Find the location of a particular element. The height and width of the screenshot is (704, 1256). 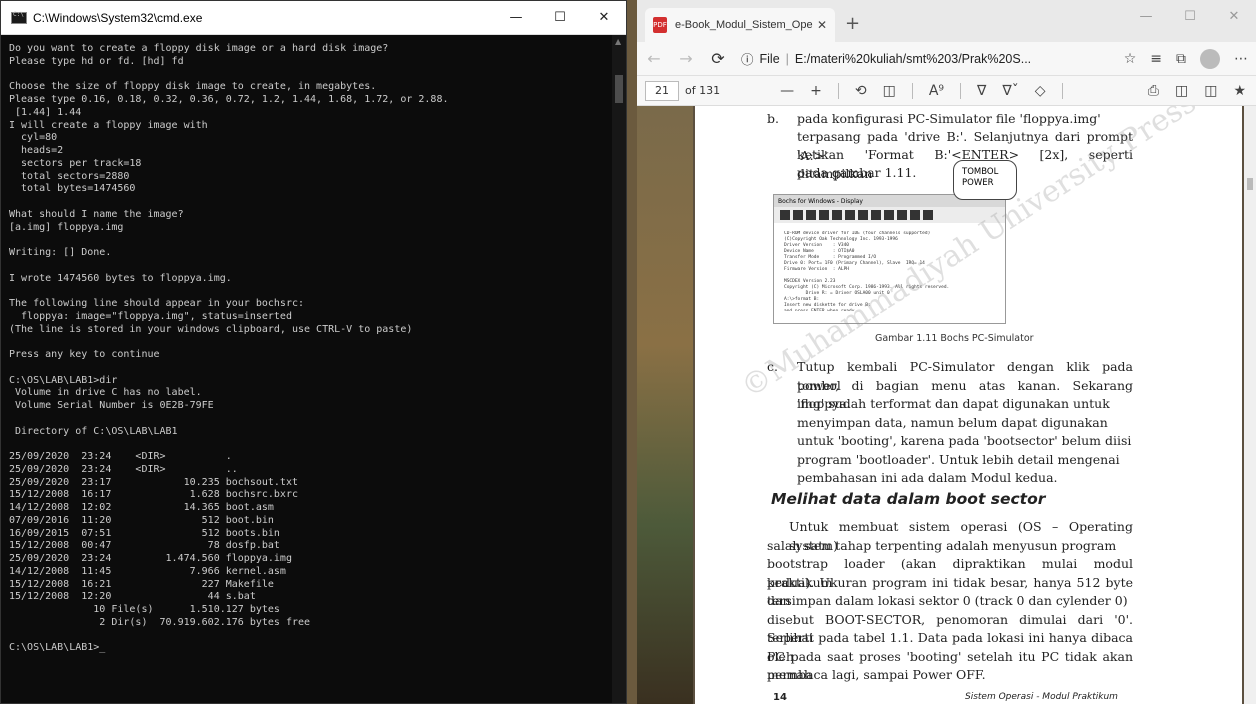

page-footer-title: Sistem Operasi - Modul Praktikum is located at coordinates (1041, 697).